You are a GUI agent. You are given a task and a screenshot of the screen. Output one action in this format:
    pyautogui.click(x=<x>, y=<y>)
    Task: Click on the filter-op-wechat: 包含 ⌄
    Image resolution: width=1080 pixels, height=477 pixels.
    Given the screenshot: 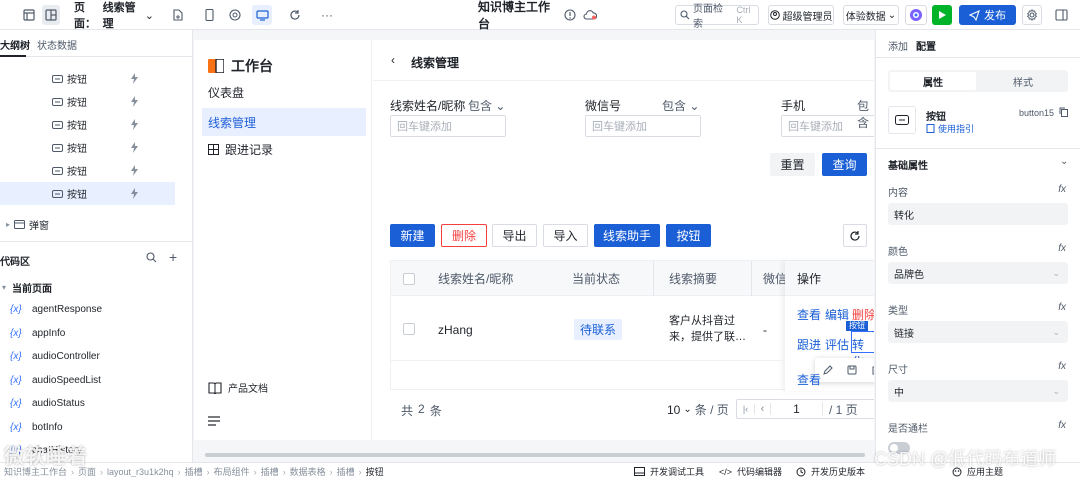 What is the action you would take?
    pyautogui.click(x=680, y=105)
    